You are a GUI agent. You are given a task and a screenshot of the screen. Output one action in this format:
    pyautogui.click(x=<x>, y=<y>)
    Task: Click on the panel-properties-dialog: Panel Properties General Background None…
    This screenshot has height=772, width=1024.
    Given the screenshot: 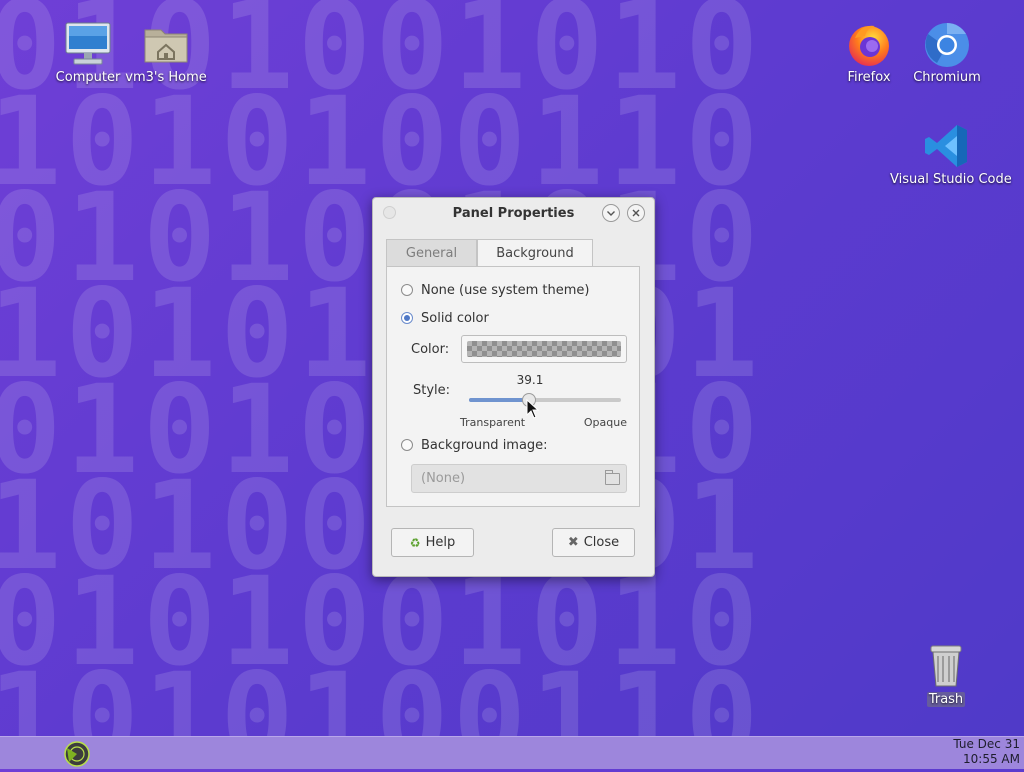 What is the action you would take?
    pyautogui.click(x=513, y=387)
    